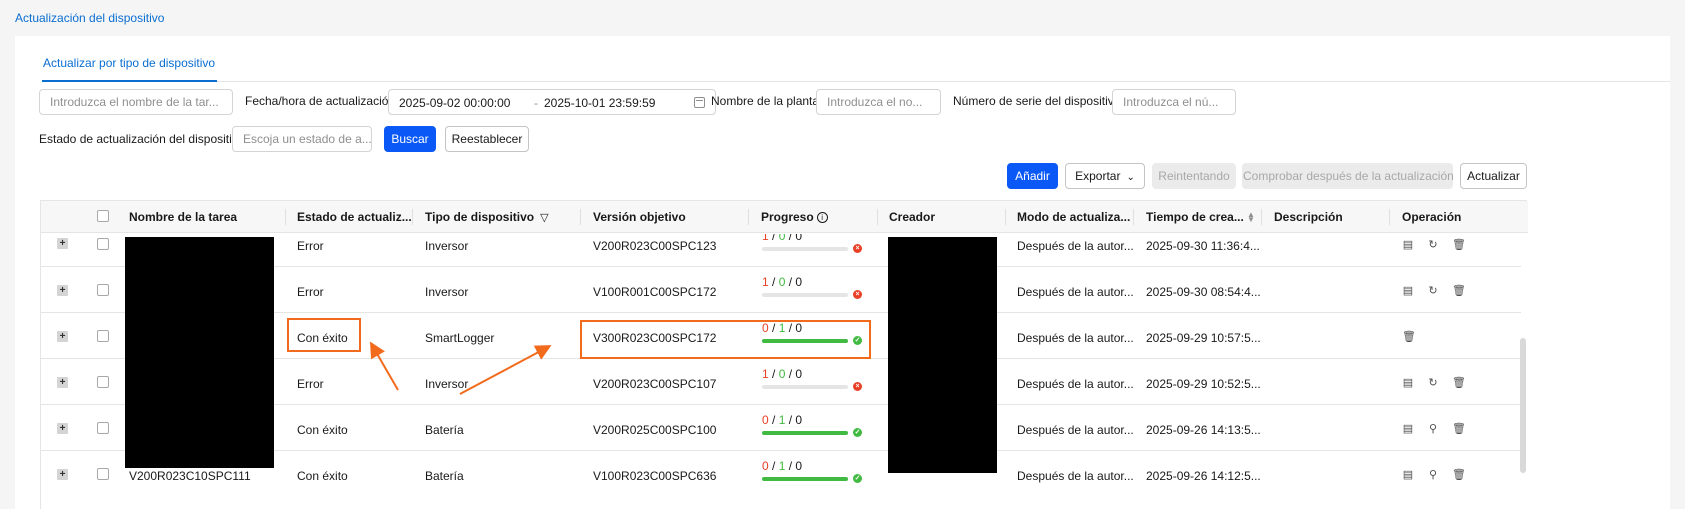 This screenshot has height=509, width=1685. Describe the element at coordinates (505, 370) in the screenshot. I see `arrow-to-version` at that location.